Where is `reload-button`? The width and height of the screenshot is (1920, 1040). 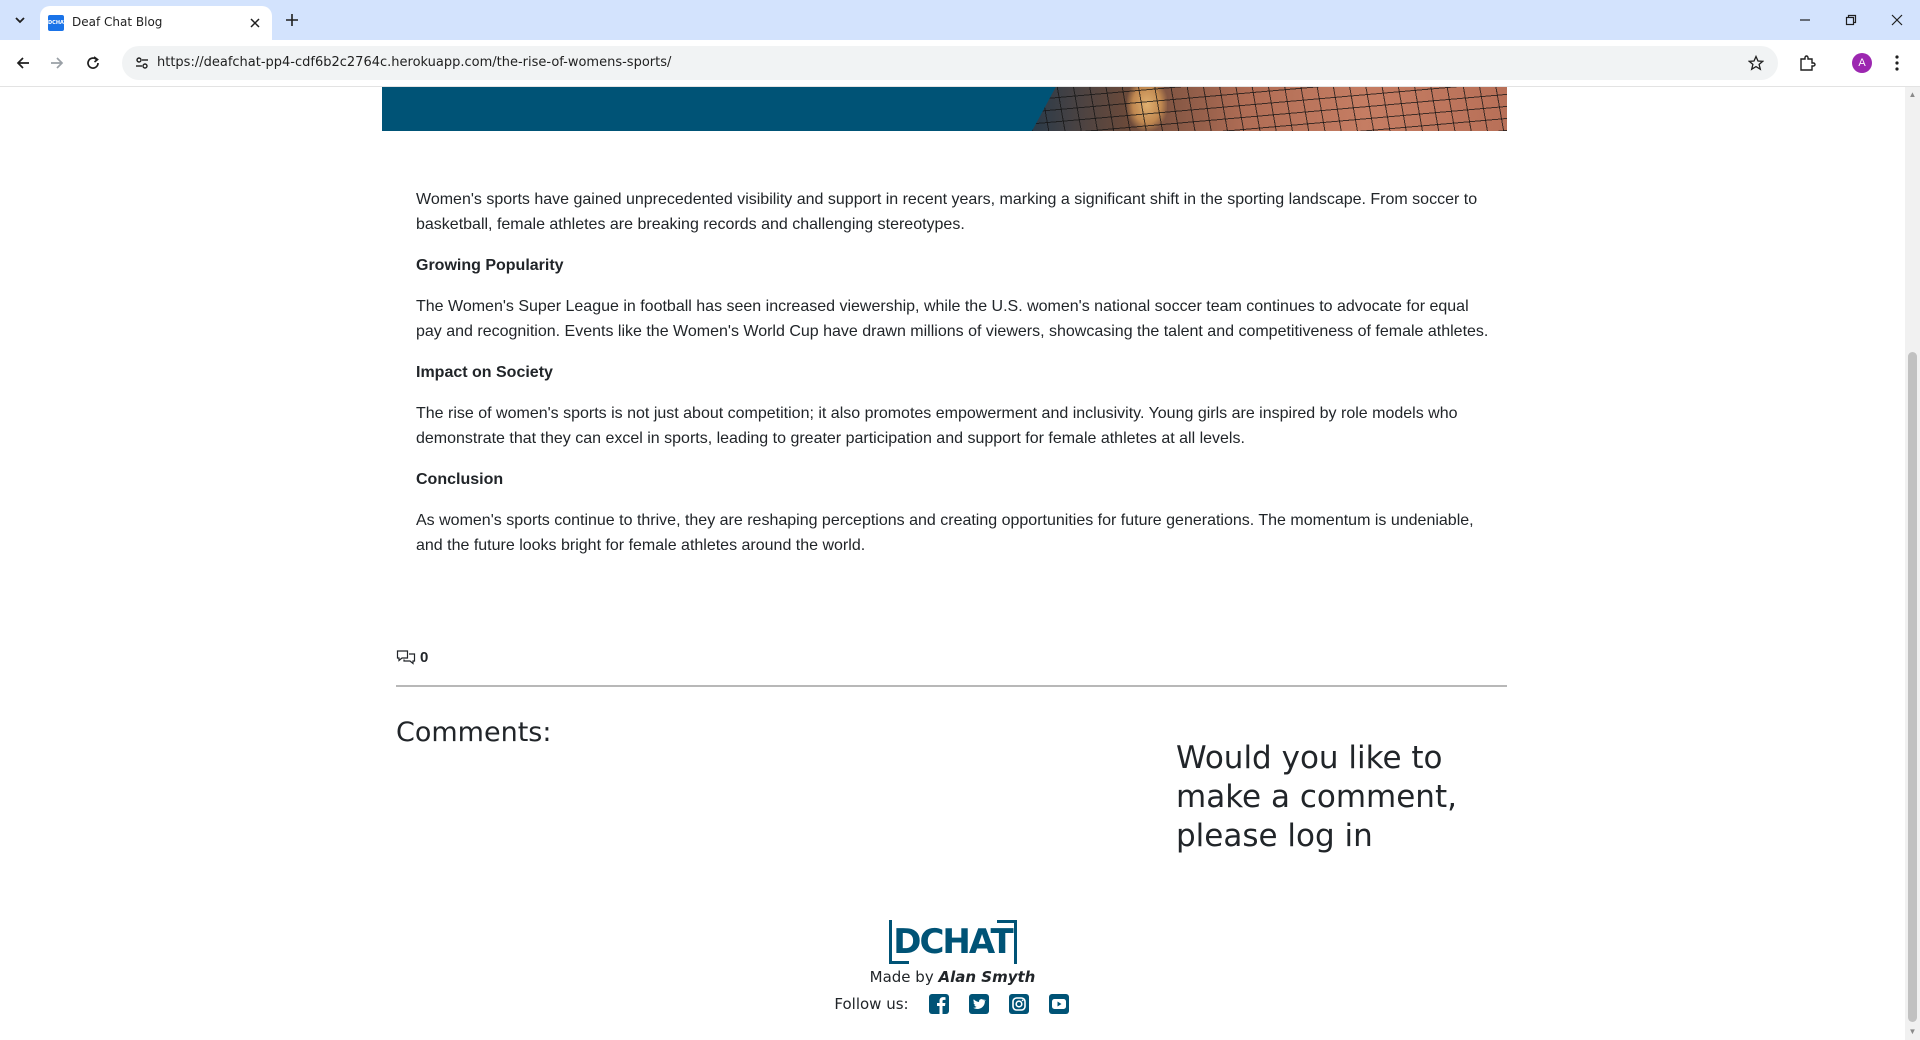
reload-button is located at coordinates (93, 63).